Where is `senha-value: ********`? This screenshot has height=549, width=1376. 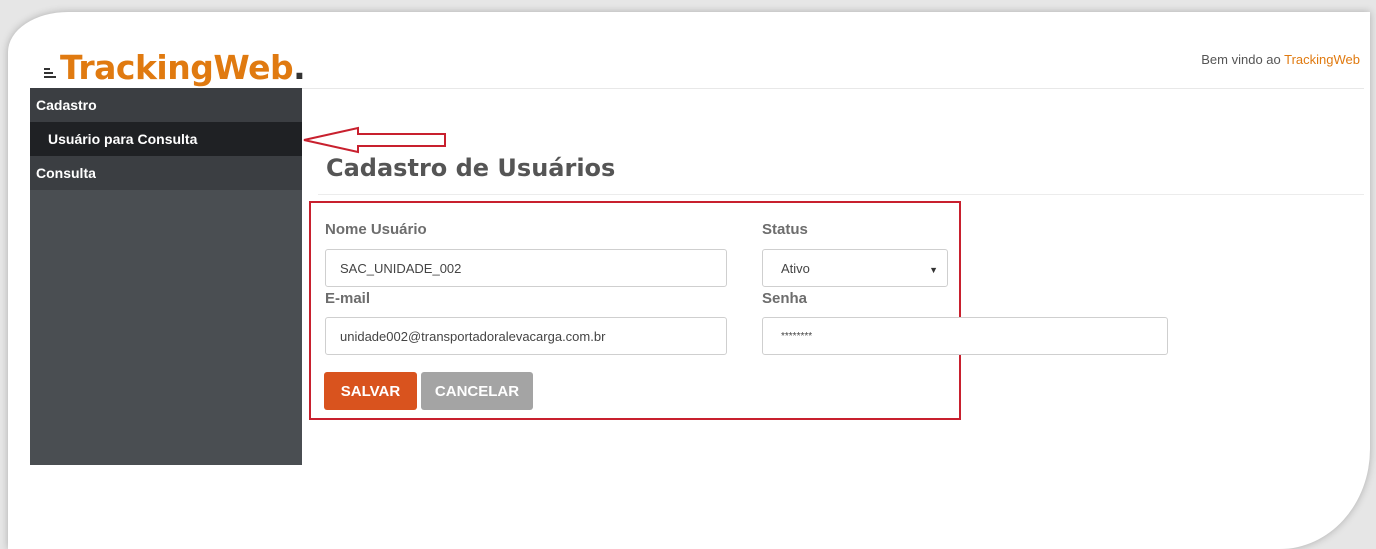
senha-value: ******** is located at coordinates (797, 336).